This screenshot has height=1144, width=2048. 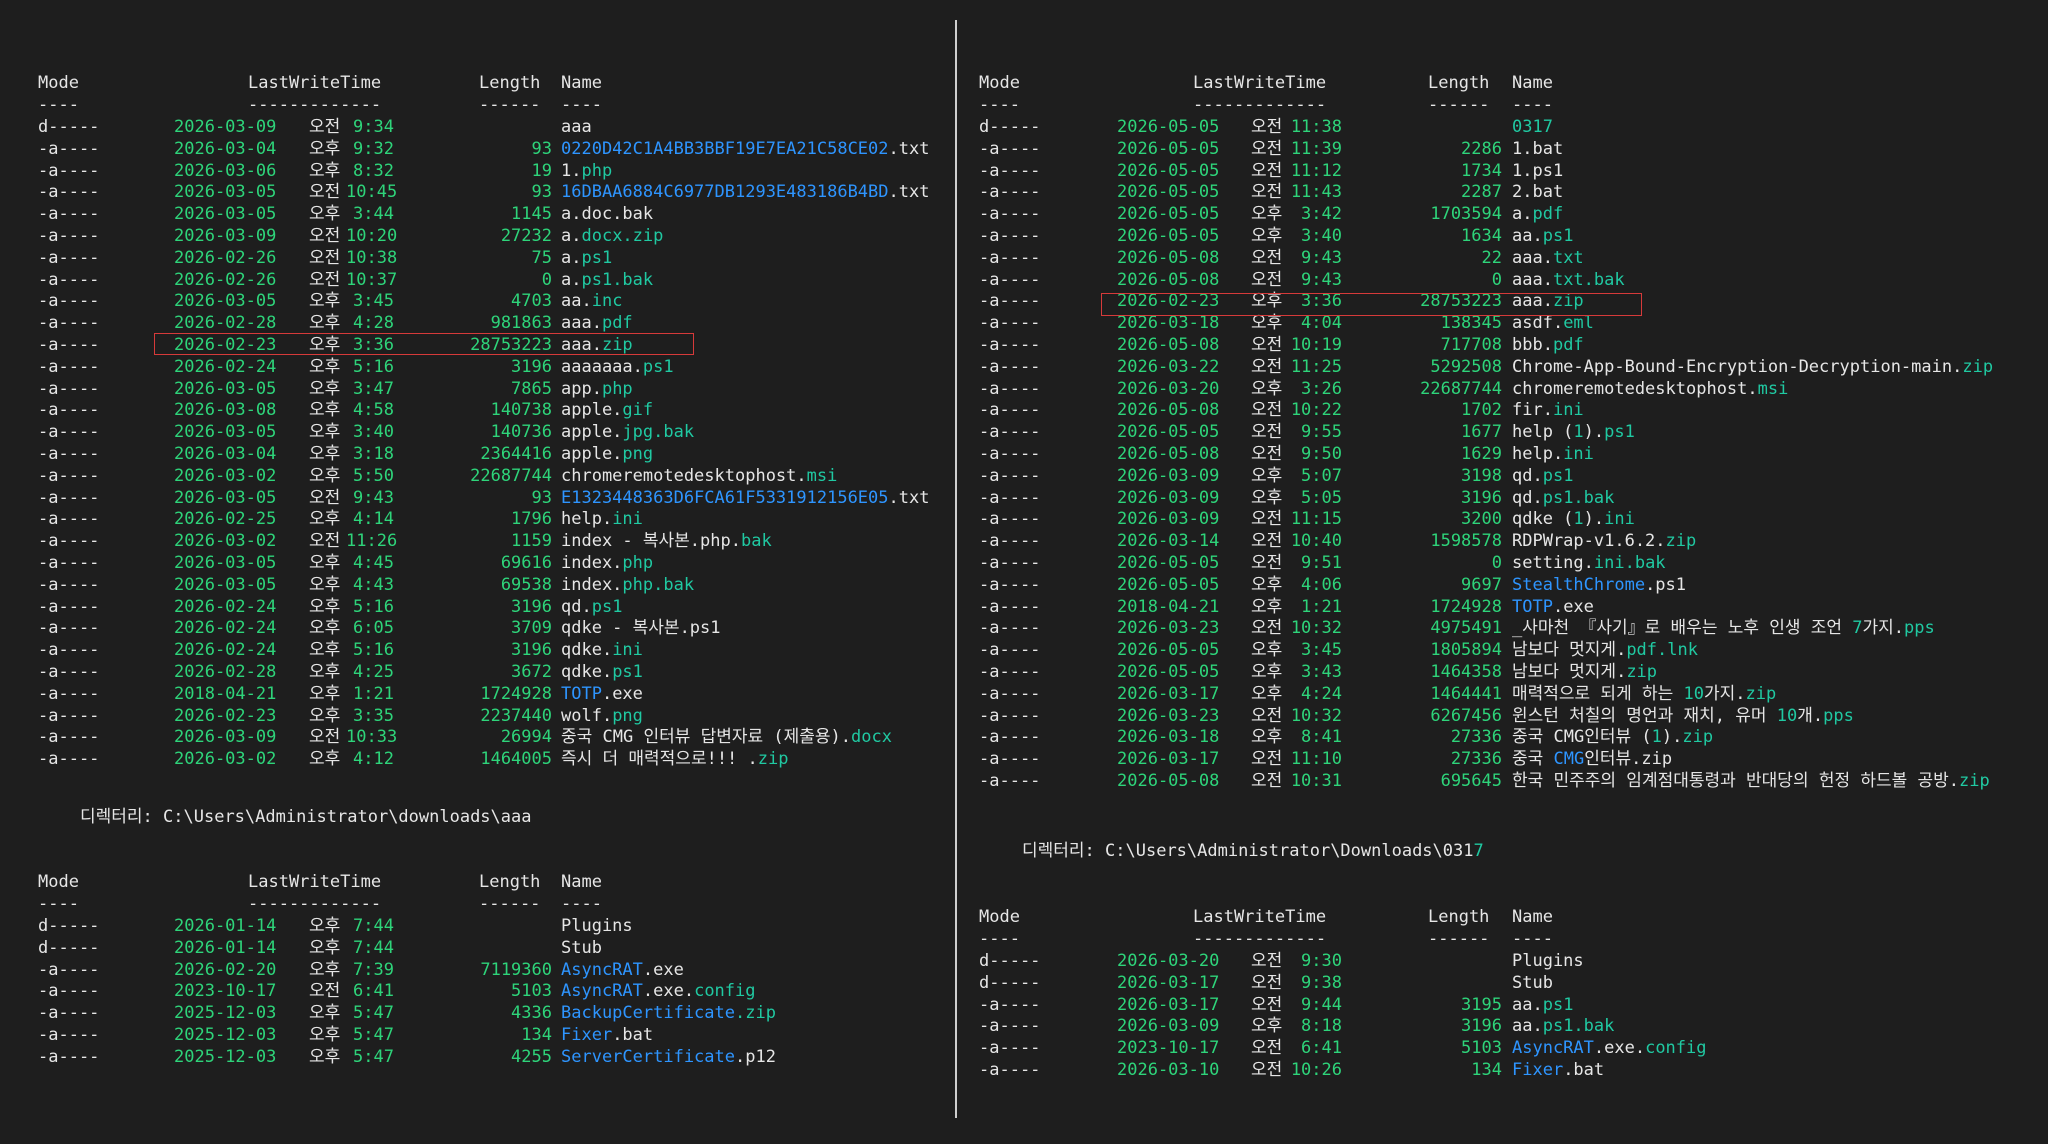 What do you see at coordinates (833, 563) in the screenshot?
I see `list-item: -a---- 2026-05-05 오전 9:51 0 setting.ini.bak` at bounding box center [833, 563].